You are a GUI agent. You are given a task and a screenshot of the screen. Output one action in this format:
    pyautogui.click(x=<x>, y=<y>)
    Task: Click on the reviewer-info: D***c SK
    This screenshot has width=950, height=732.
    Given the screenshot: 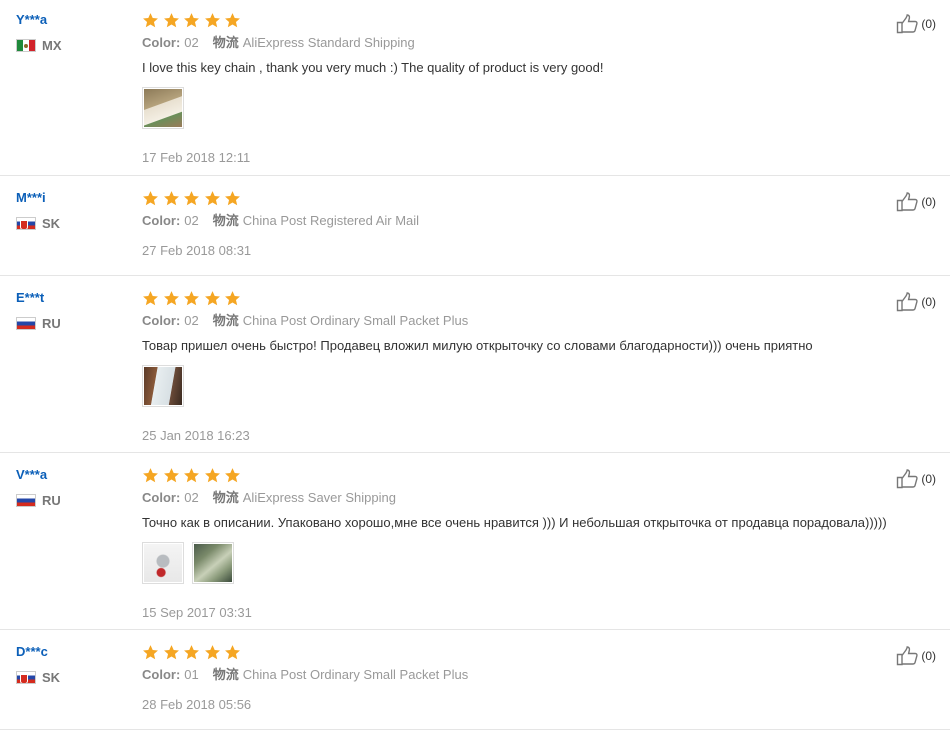 What is the action you would take?
    pyautogui.click(x=38, y=664)
    